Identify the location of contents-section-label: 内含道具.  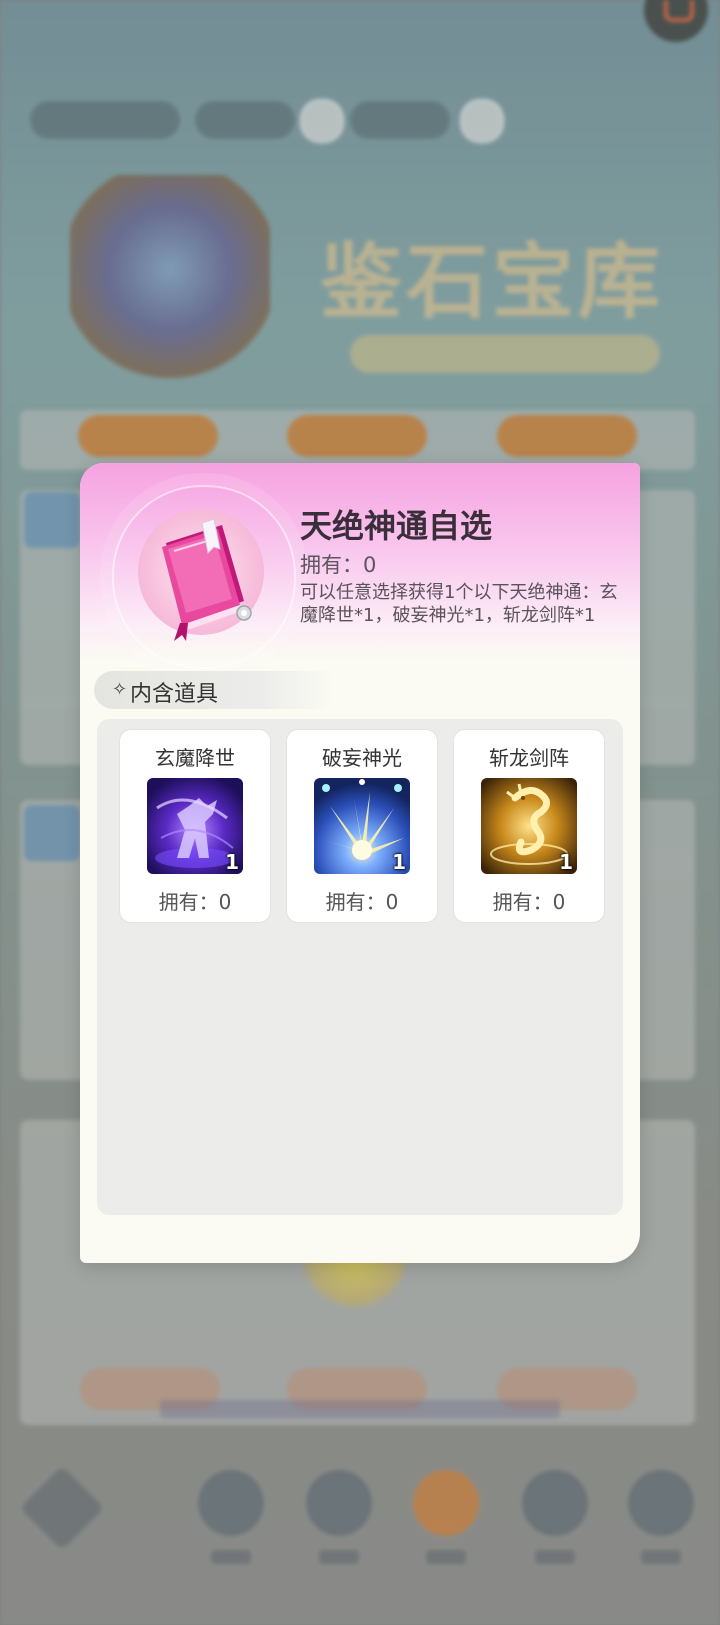
(174, 694).